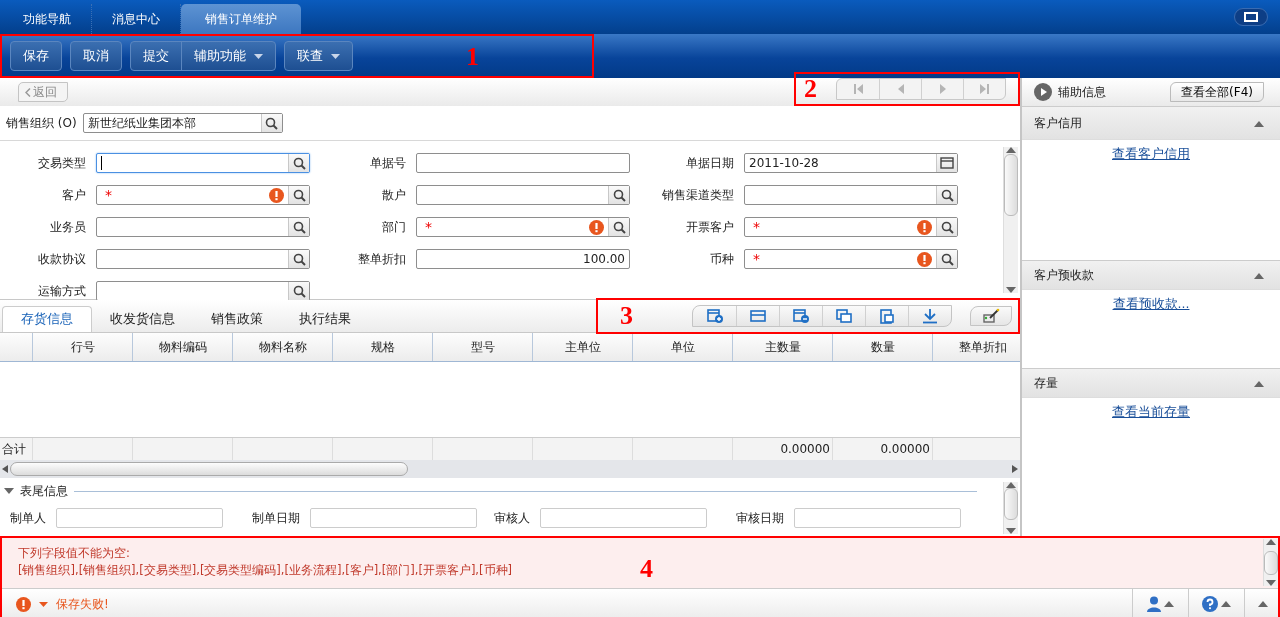 This screenshot has height=617, width=1280. What do you see at coordinates (183, 347) in the screenshot?
I see `column-header: 物料编码` at bounding box center [183, 347].